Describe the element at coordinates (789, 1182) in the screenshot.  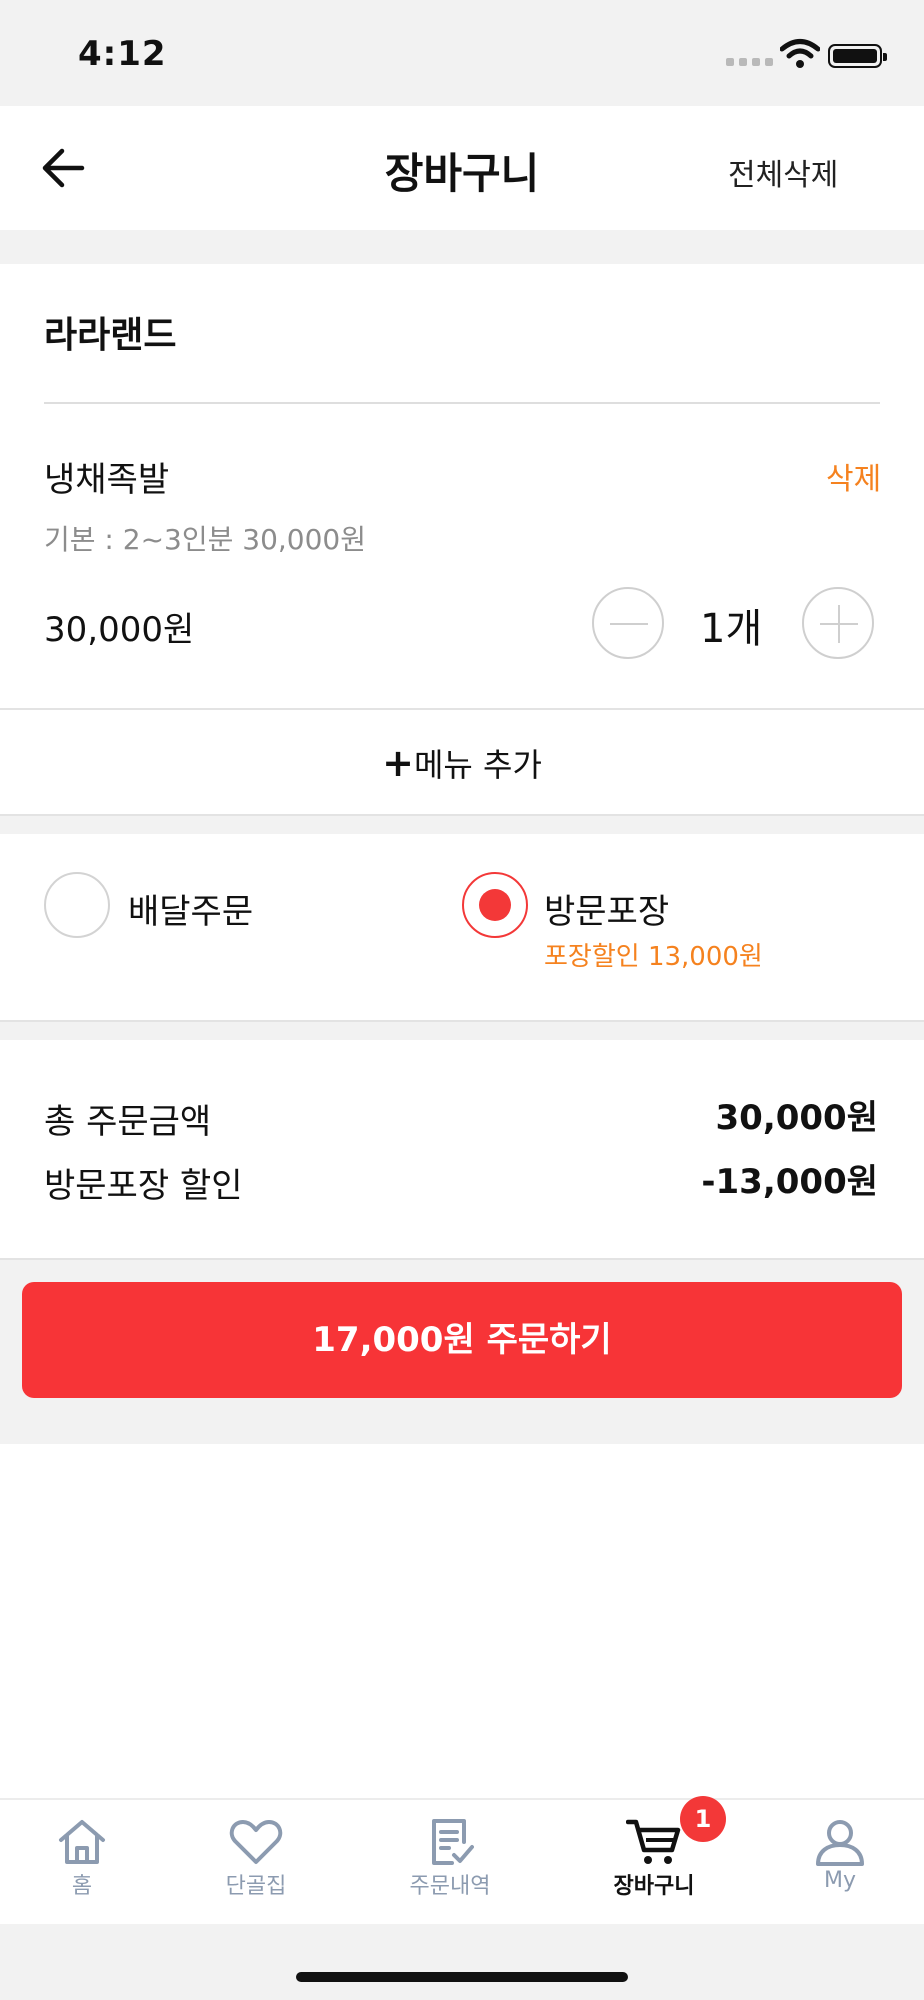
I see `discount-value: -13,000원` at that location.